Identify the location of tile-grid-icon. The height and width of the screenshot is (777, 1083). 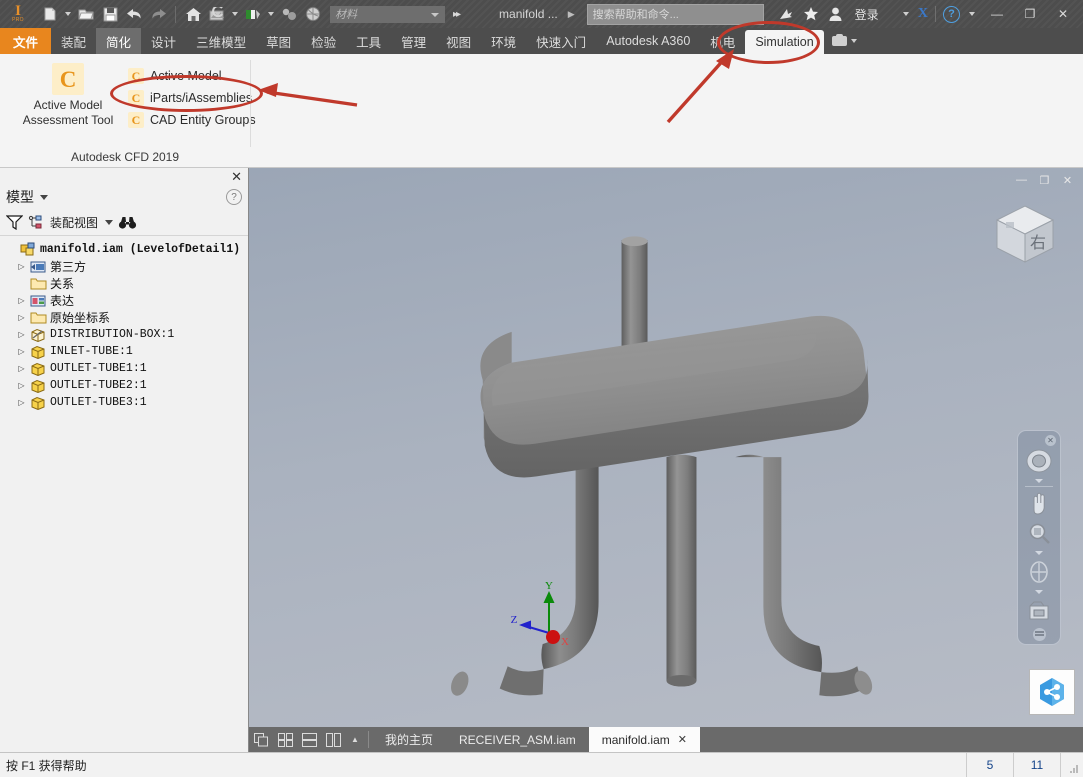
(285, 739).